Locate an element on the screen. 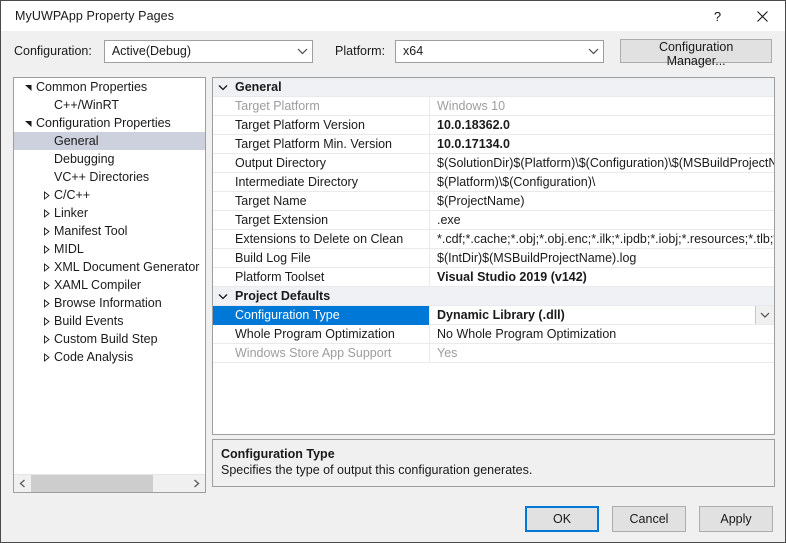  close-icon is located at coordinates (762, 16).